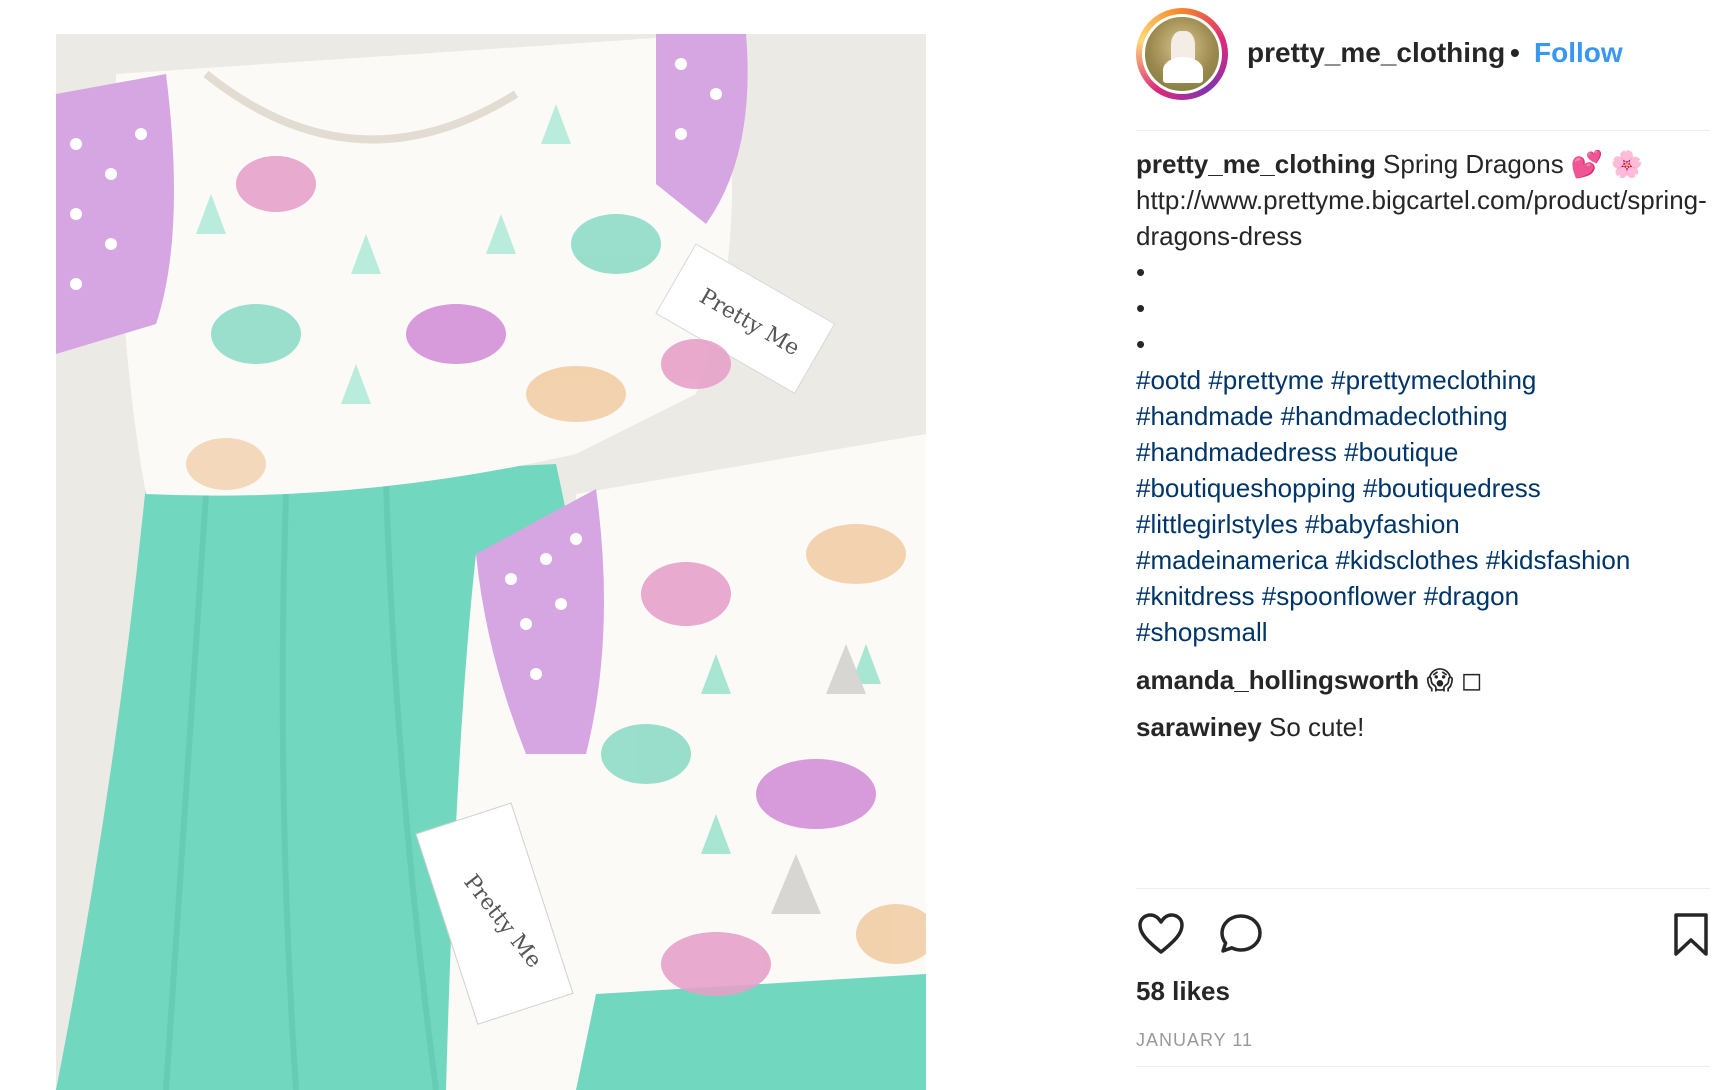 The height and width of the screenshot is (1090, 1730). What do you see at coordinates (1433, 380) in the screenshot?
I see `hashtag-link: #prettymeclothing` at bounding box center [1433, 380].